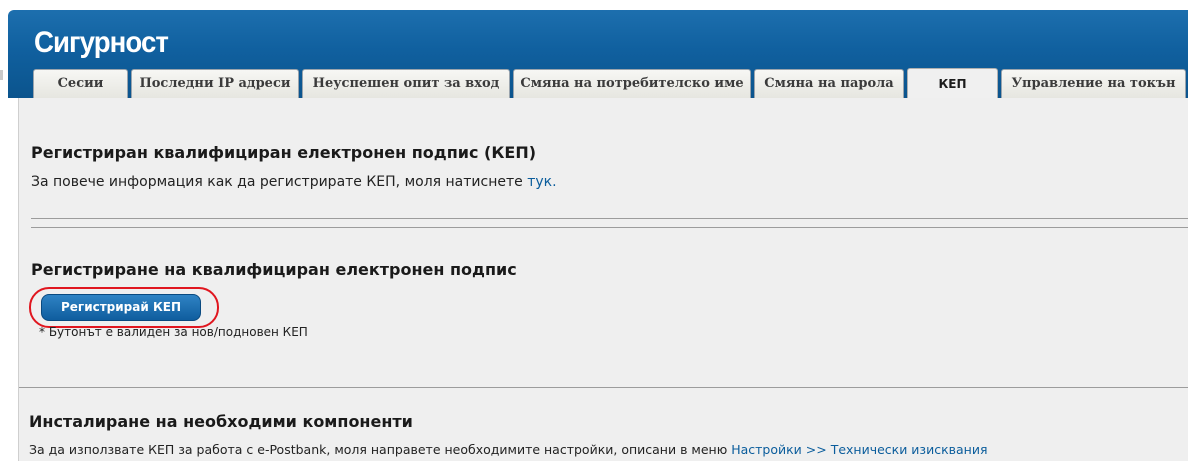  Describe the element at coordinates (952, 83) in the screenshot. I see `tab-kep: КЕП` at that location.